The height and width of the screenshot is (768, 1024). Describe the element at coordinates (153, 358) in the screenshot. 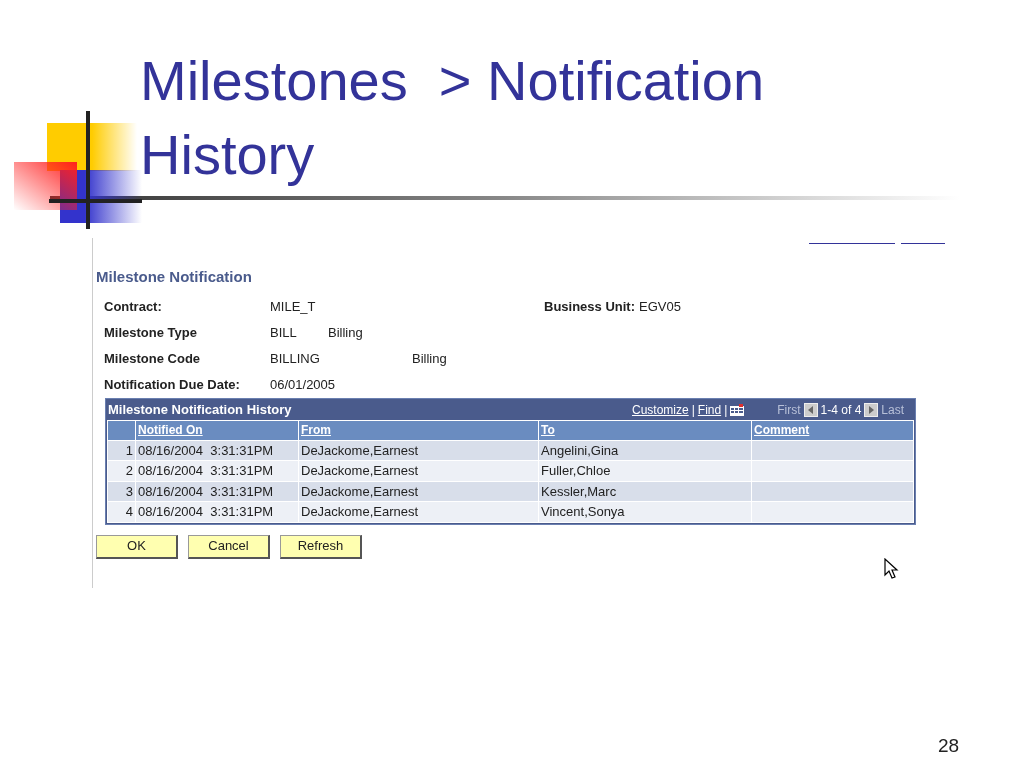

I see `field-label: Milestone Code` at that location.